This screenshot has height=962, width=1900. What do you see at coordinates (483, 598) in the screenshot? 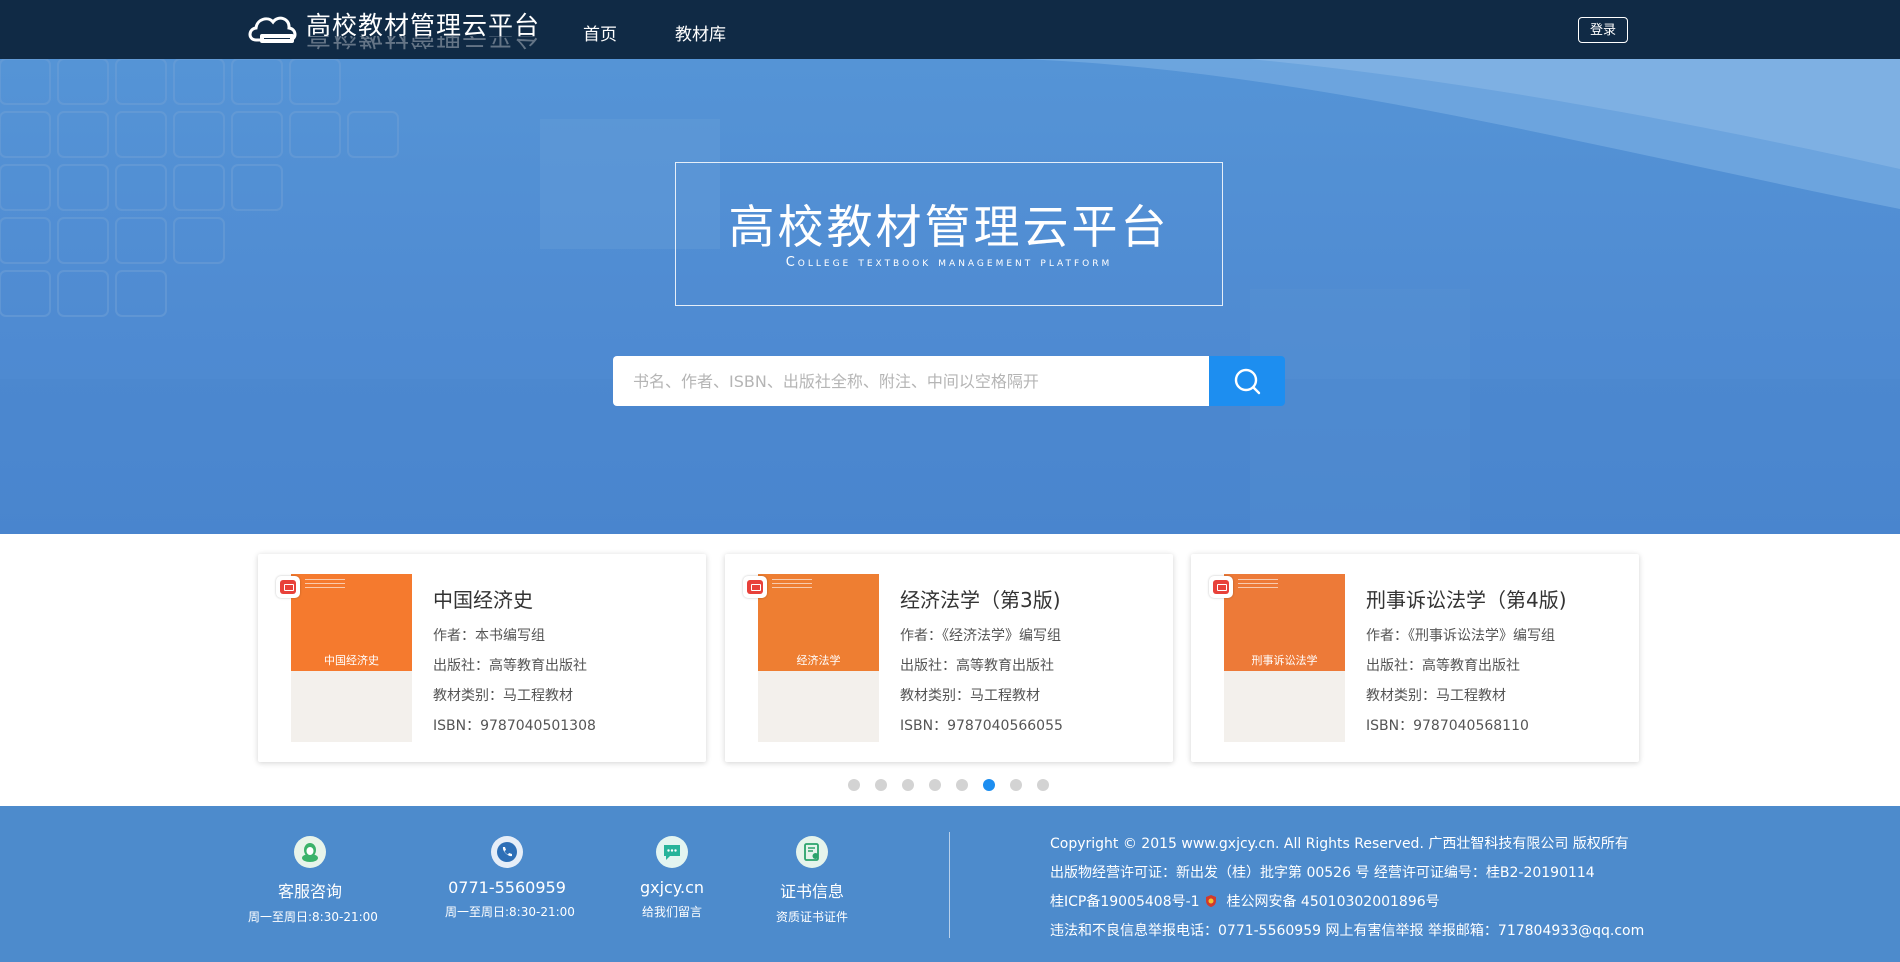
I see `book-title: 中国经济史` at bounding box center [483, 598].